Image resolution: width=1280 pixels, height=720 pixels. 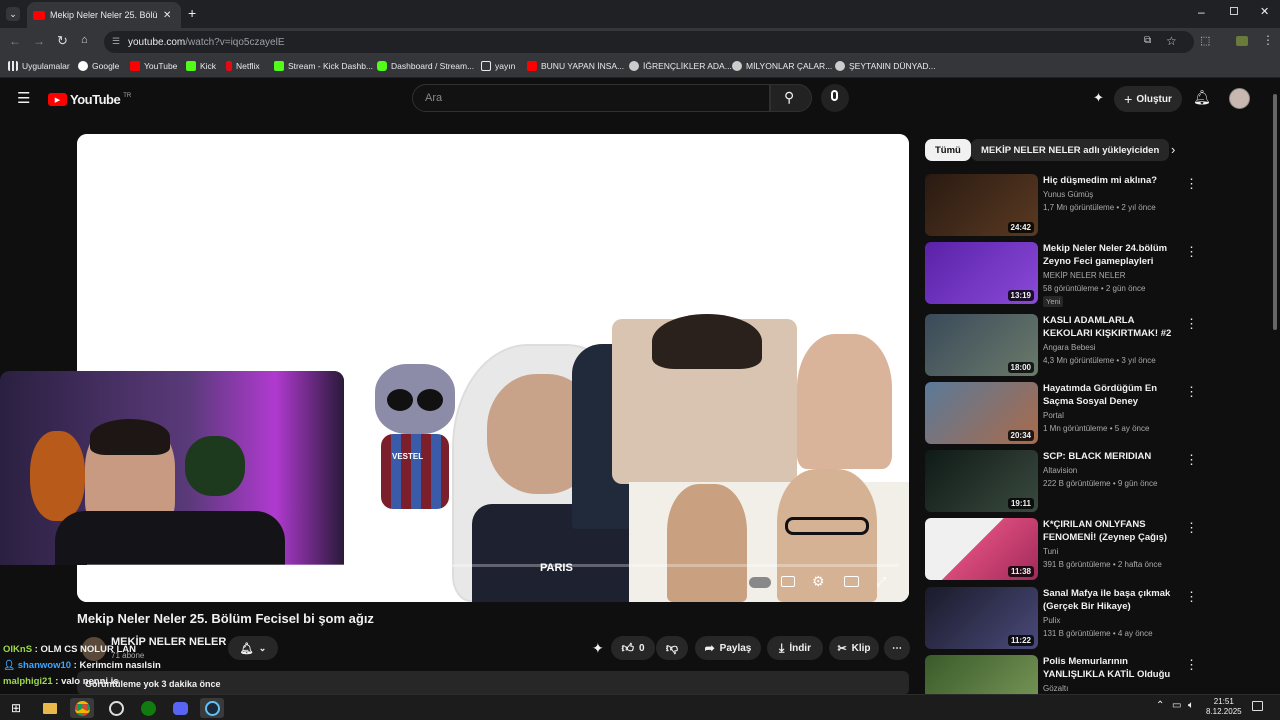 What do you see at coordinates (1268, 40) in the screenshot?
I see `browser-menu-icon: ⋮` at bounding box center [1268, 40].